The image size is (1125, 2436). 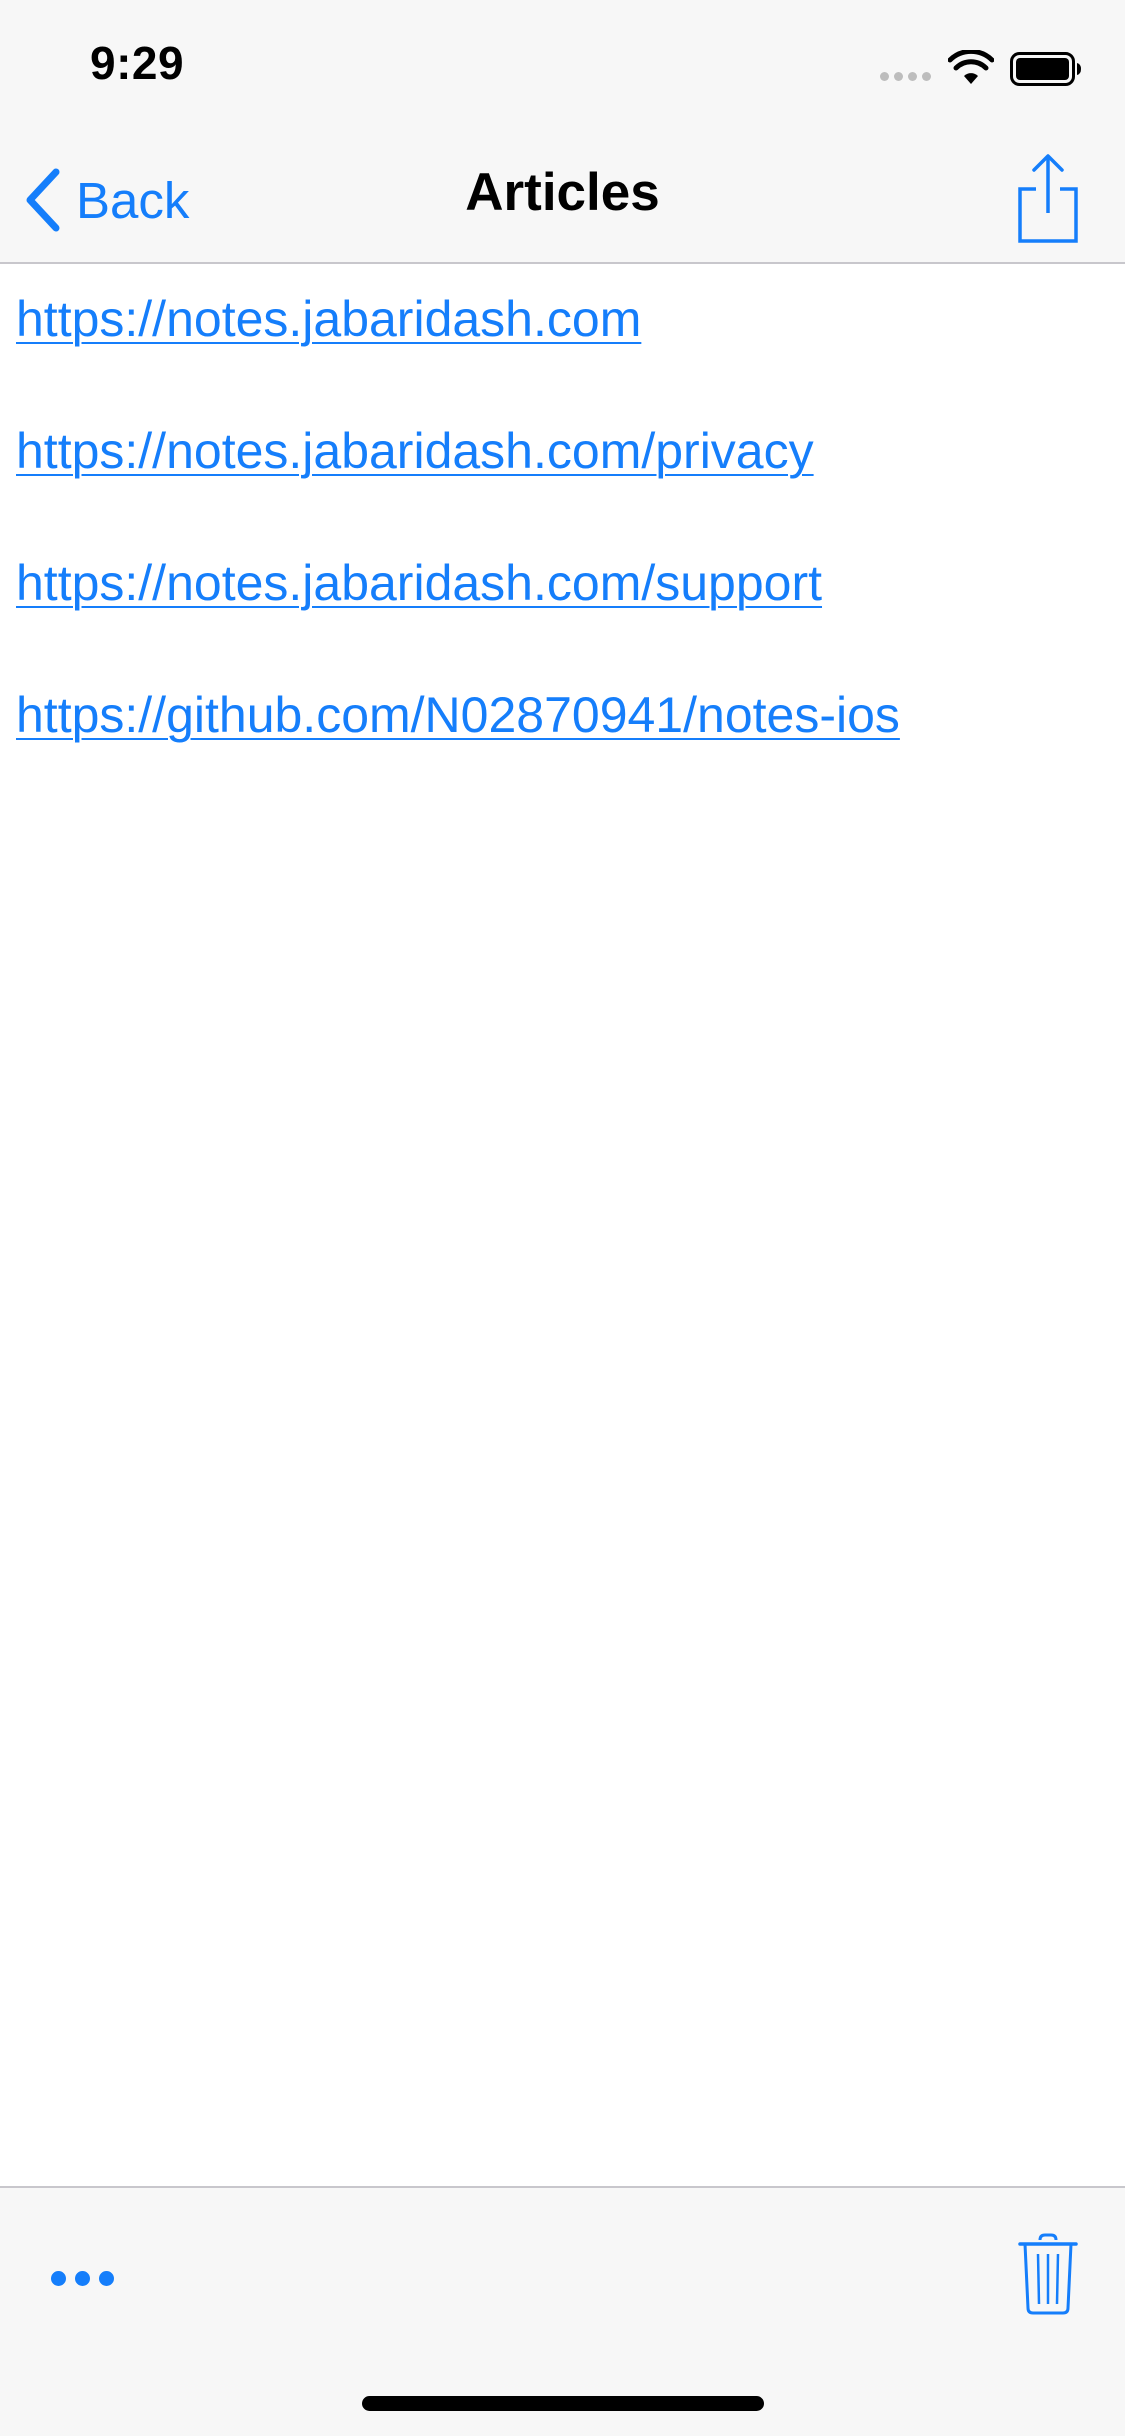 What do you see at coordinates (1045, 69) in the screenshot?
I see `battery-icon` at bounding box center [1045, 69].